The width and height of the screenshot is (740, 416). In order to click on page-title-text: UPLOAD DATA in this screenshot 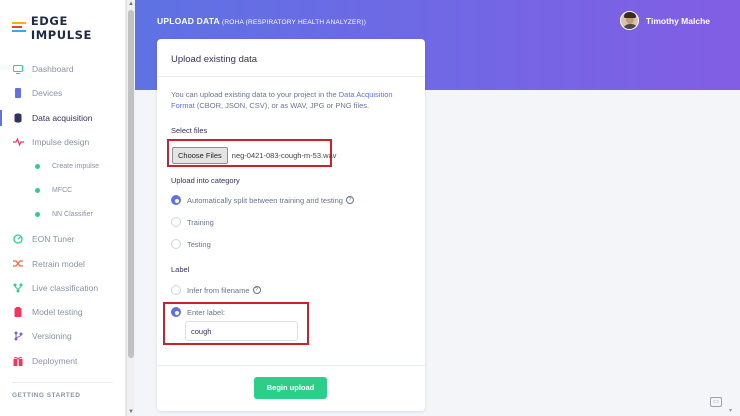, I will do `click(188, 21)`.